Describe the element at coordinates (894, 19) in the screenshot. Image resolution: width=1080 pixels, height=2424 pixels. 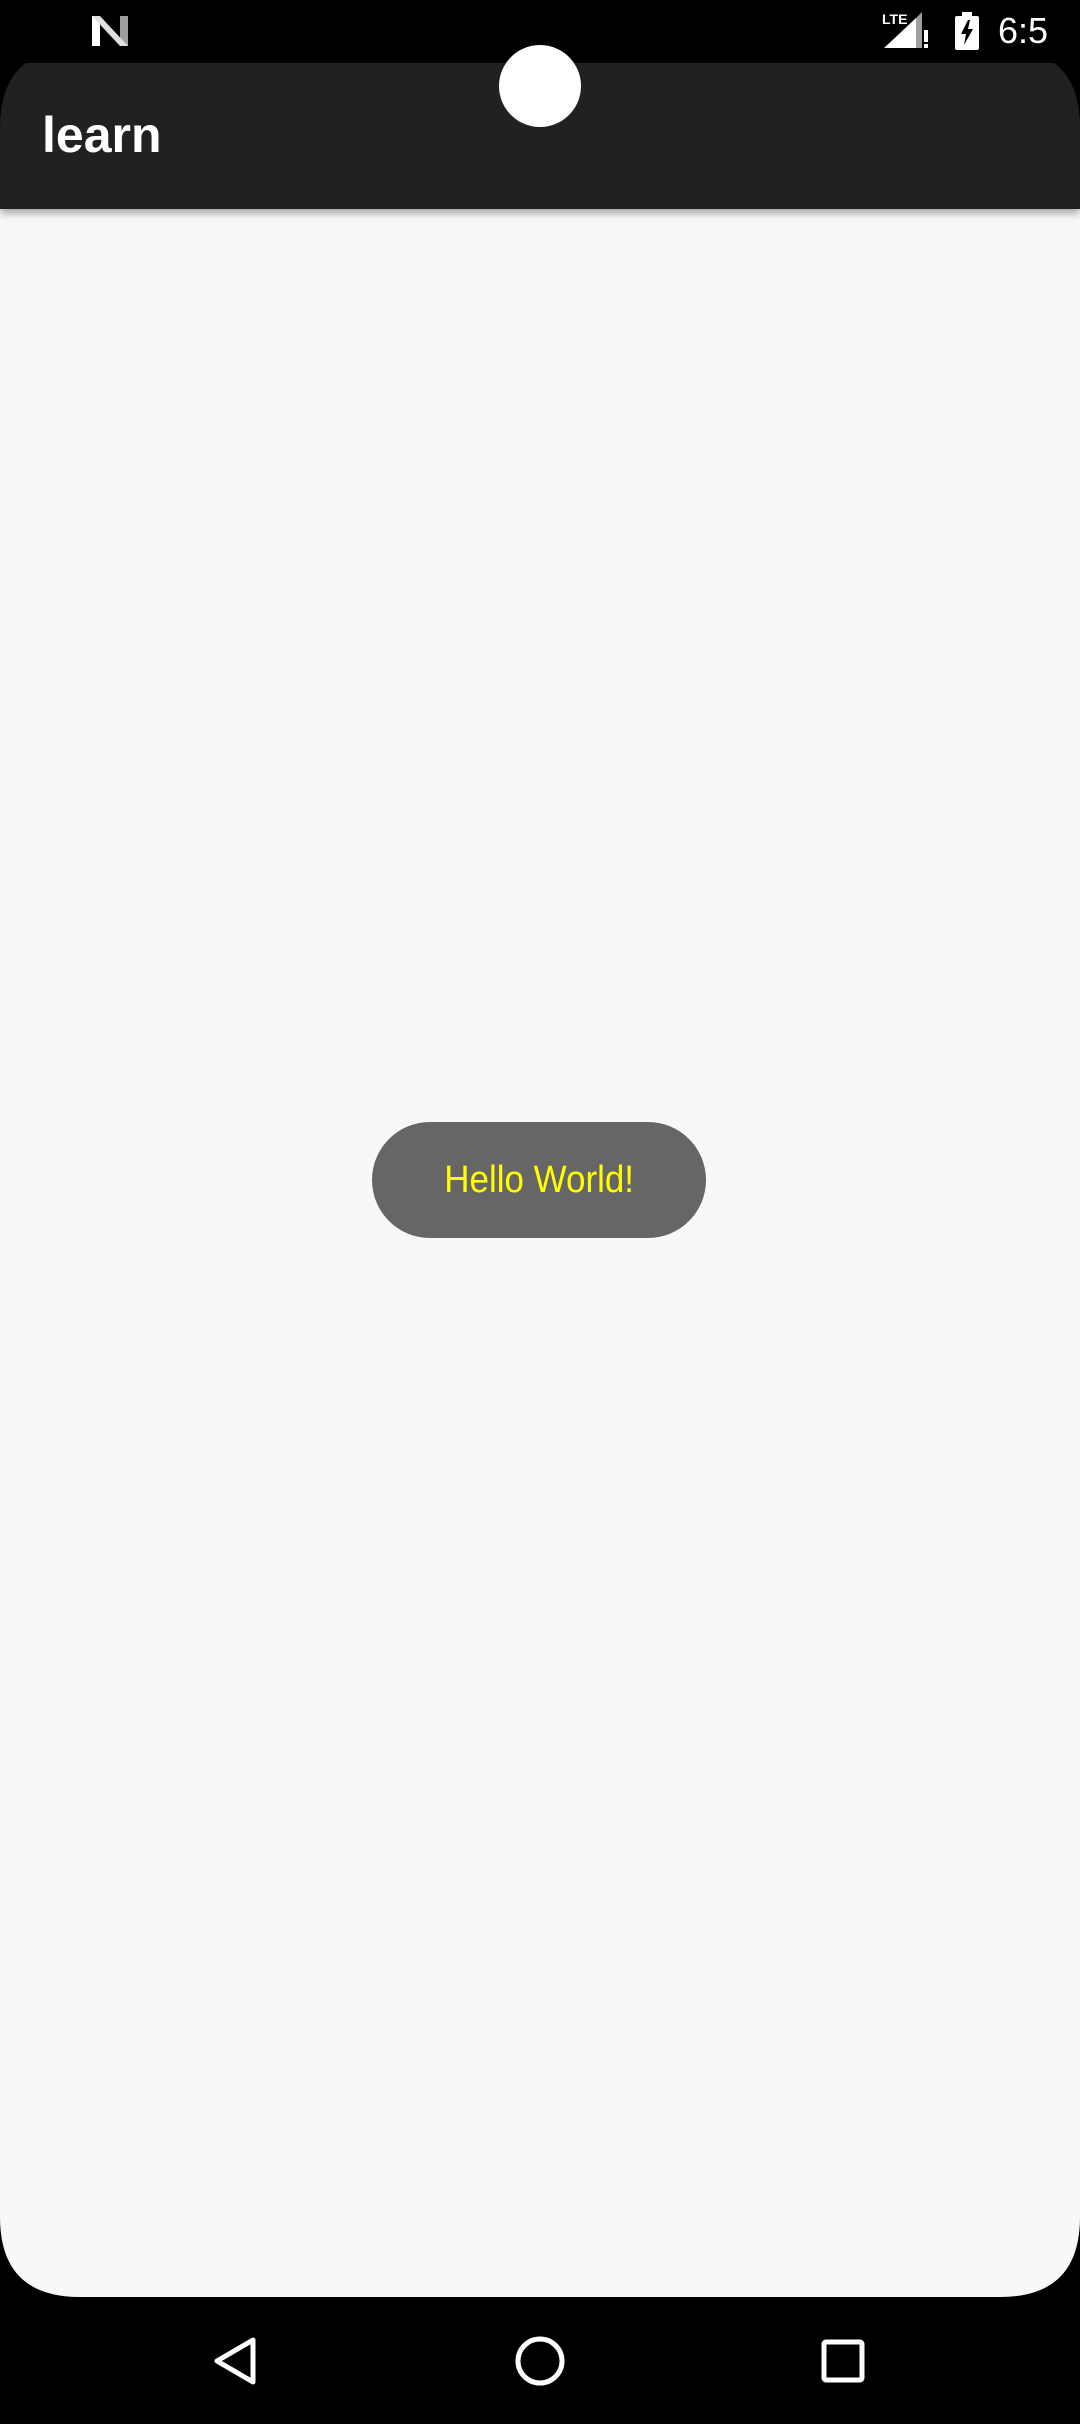
I see `network-label: LTE` at that location.